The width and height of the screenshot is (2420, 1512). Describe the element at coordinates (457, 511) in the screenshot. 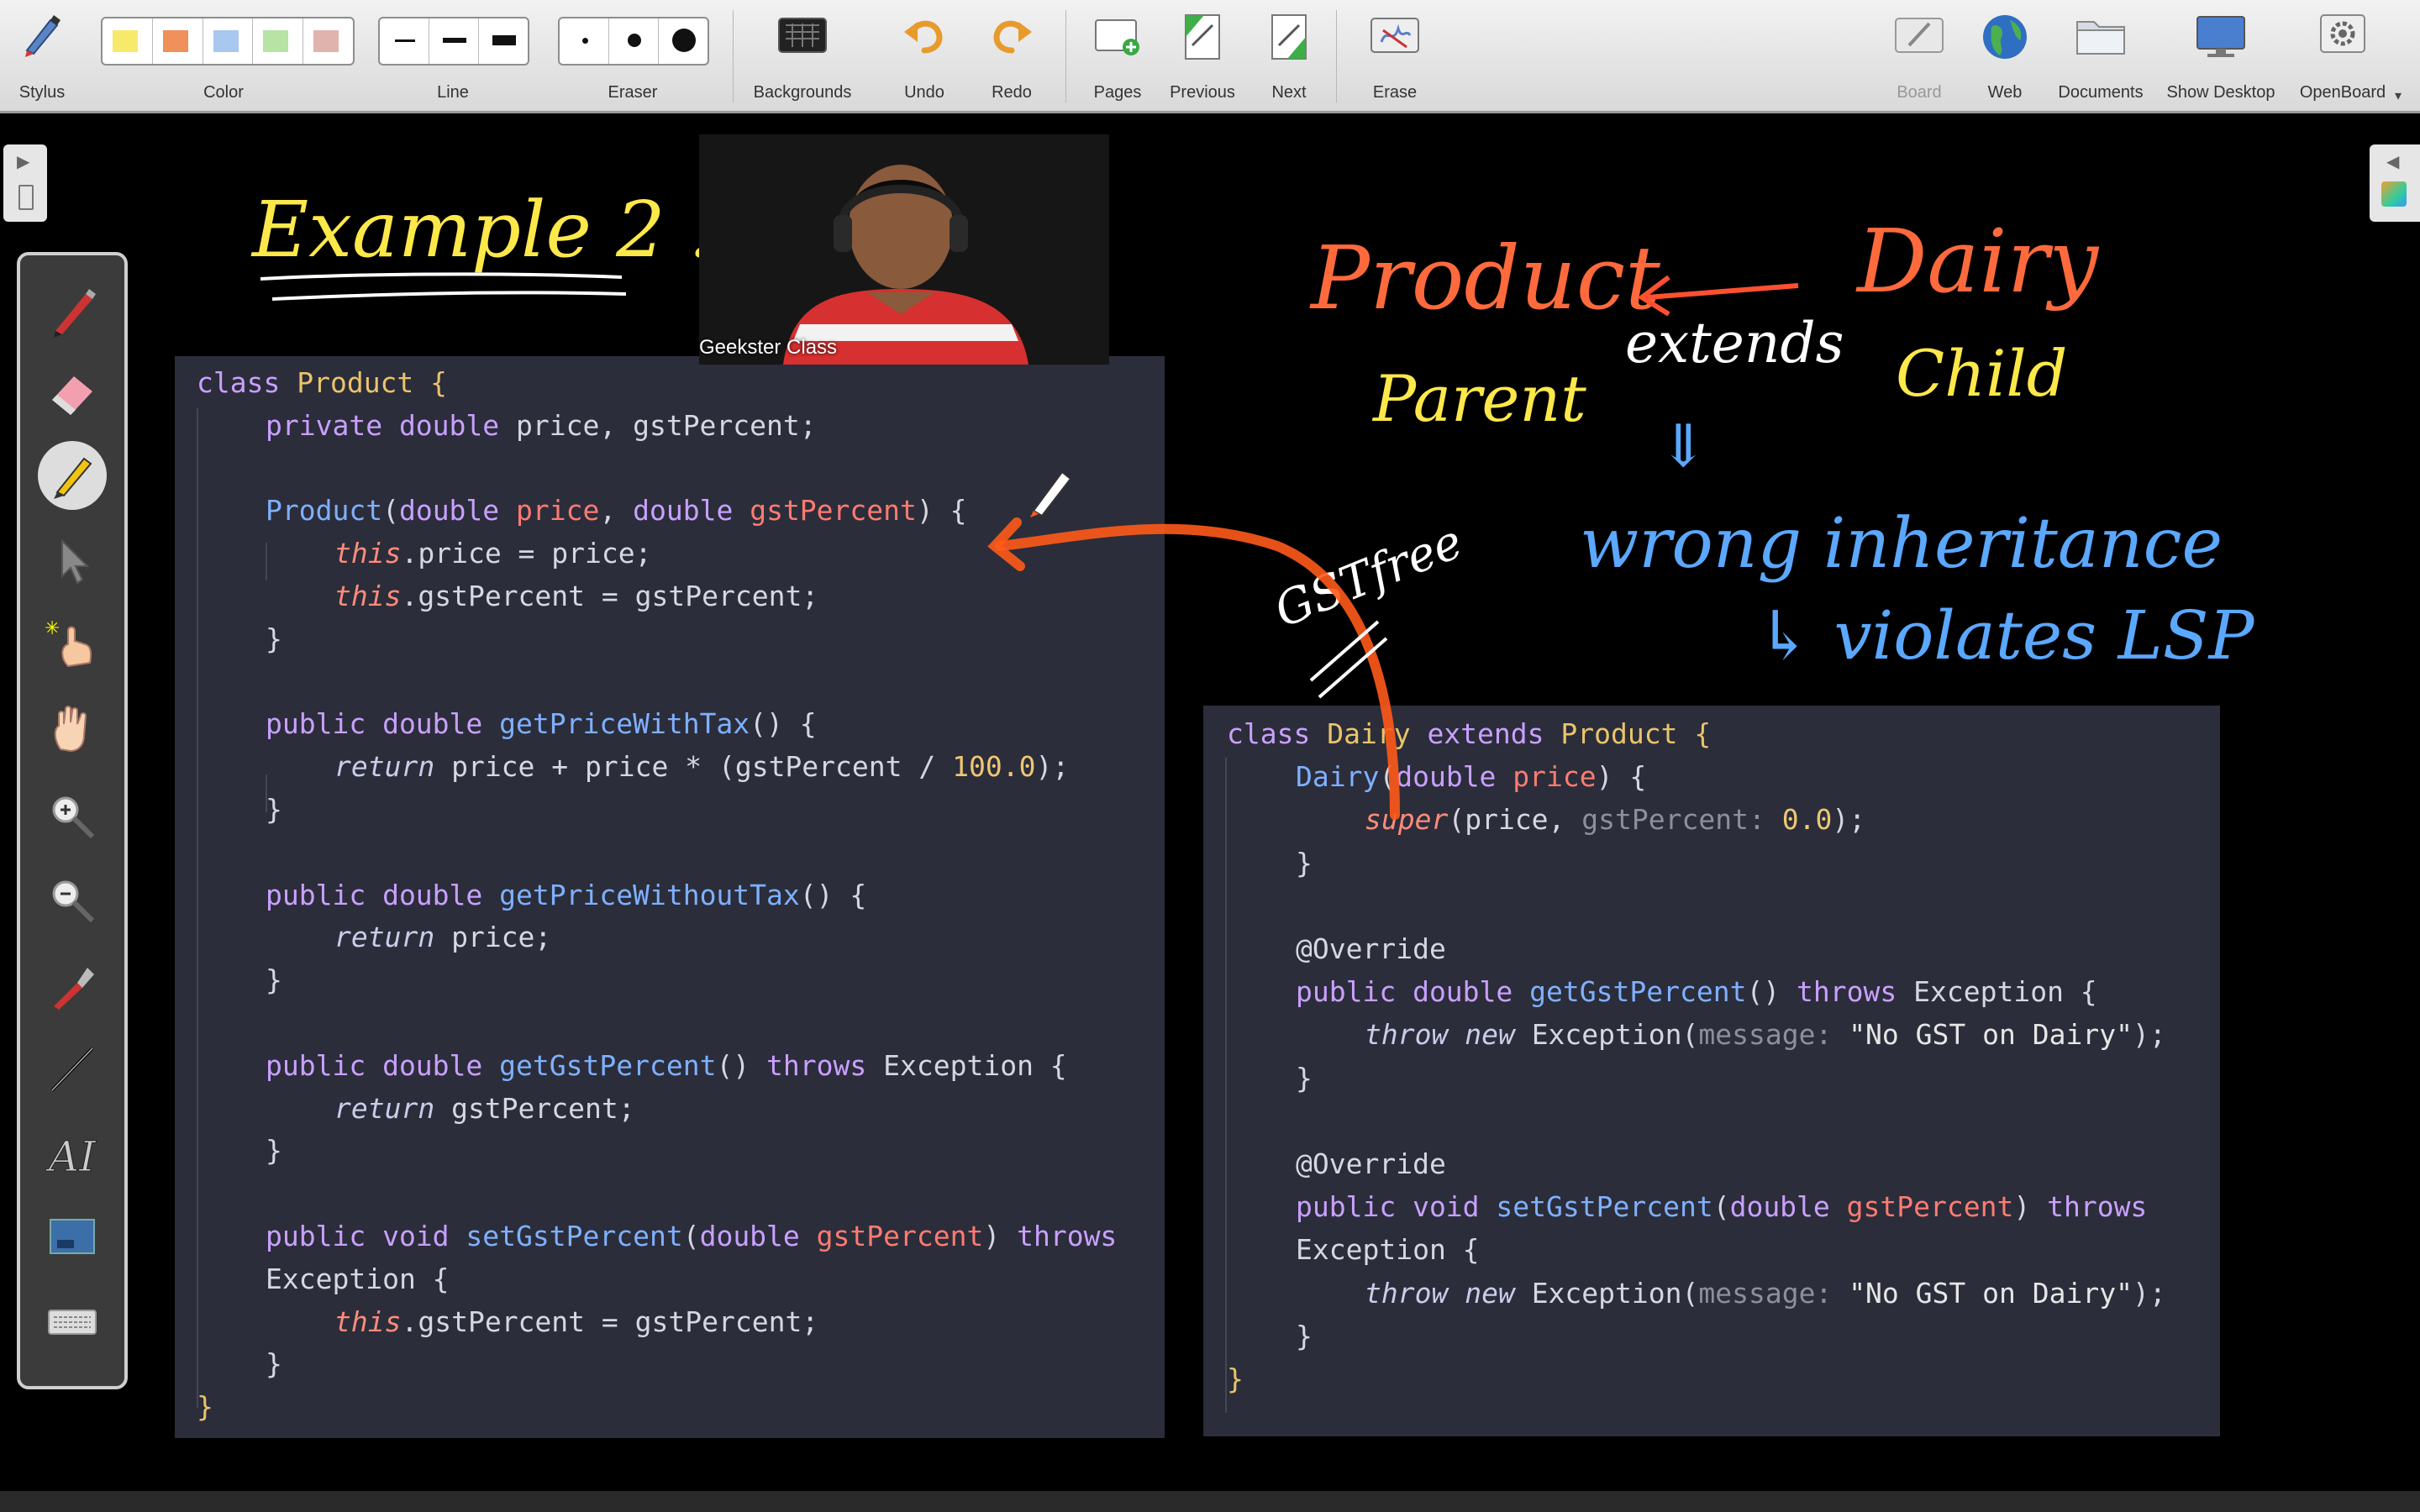

I see `code-token: double` at that location.